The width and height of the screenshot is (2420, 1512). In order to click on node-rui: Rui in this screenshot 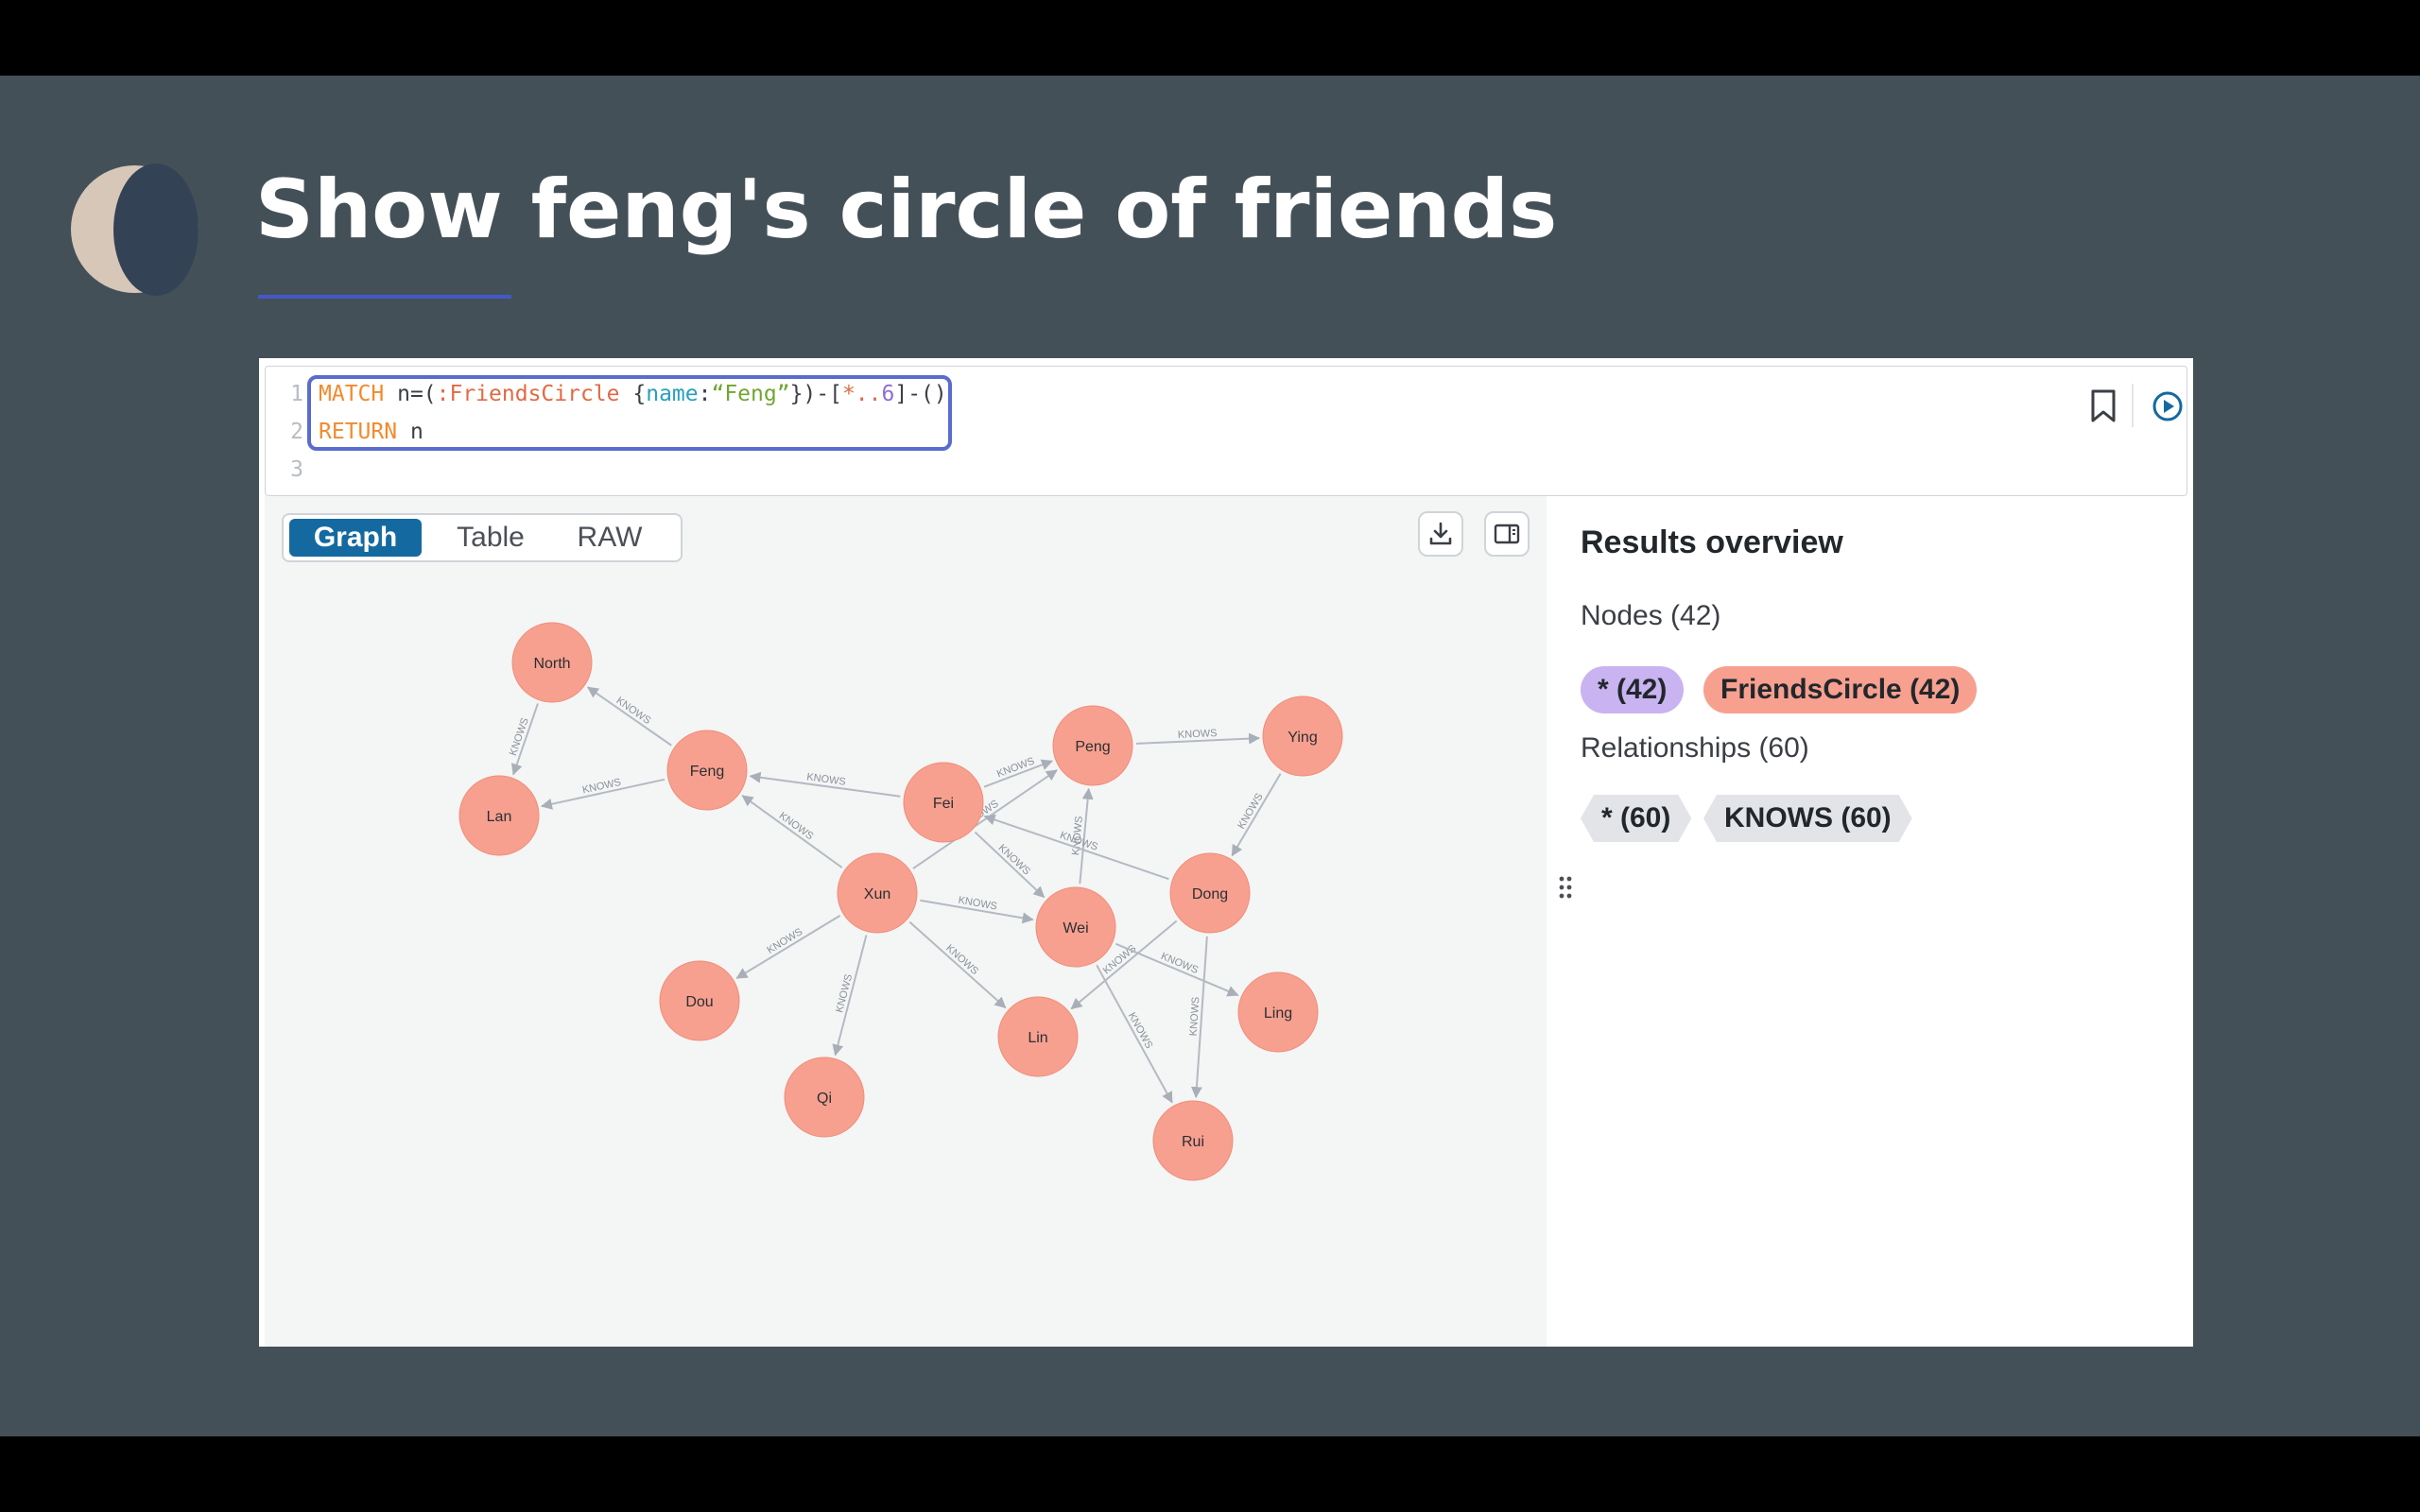, I will do `click(1193, 1140)`.